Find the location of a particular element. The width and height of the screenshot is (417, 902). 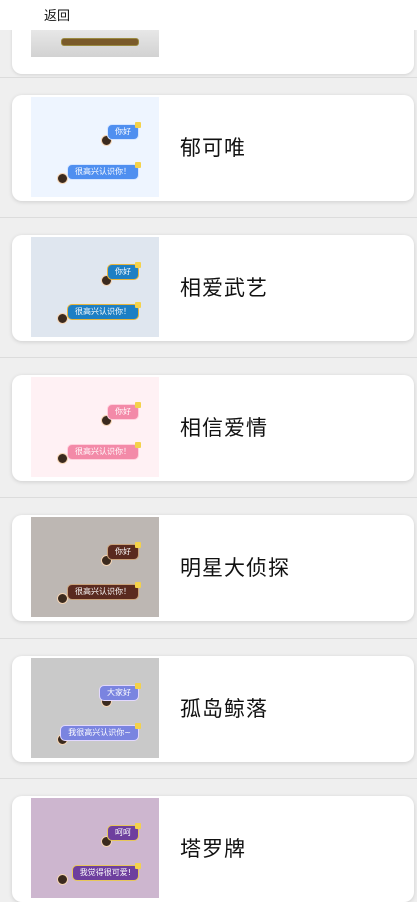

theme-card-1: 你好 很高兴认识你！ 郁可唯 is located at coordinates (213, 148).